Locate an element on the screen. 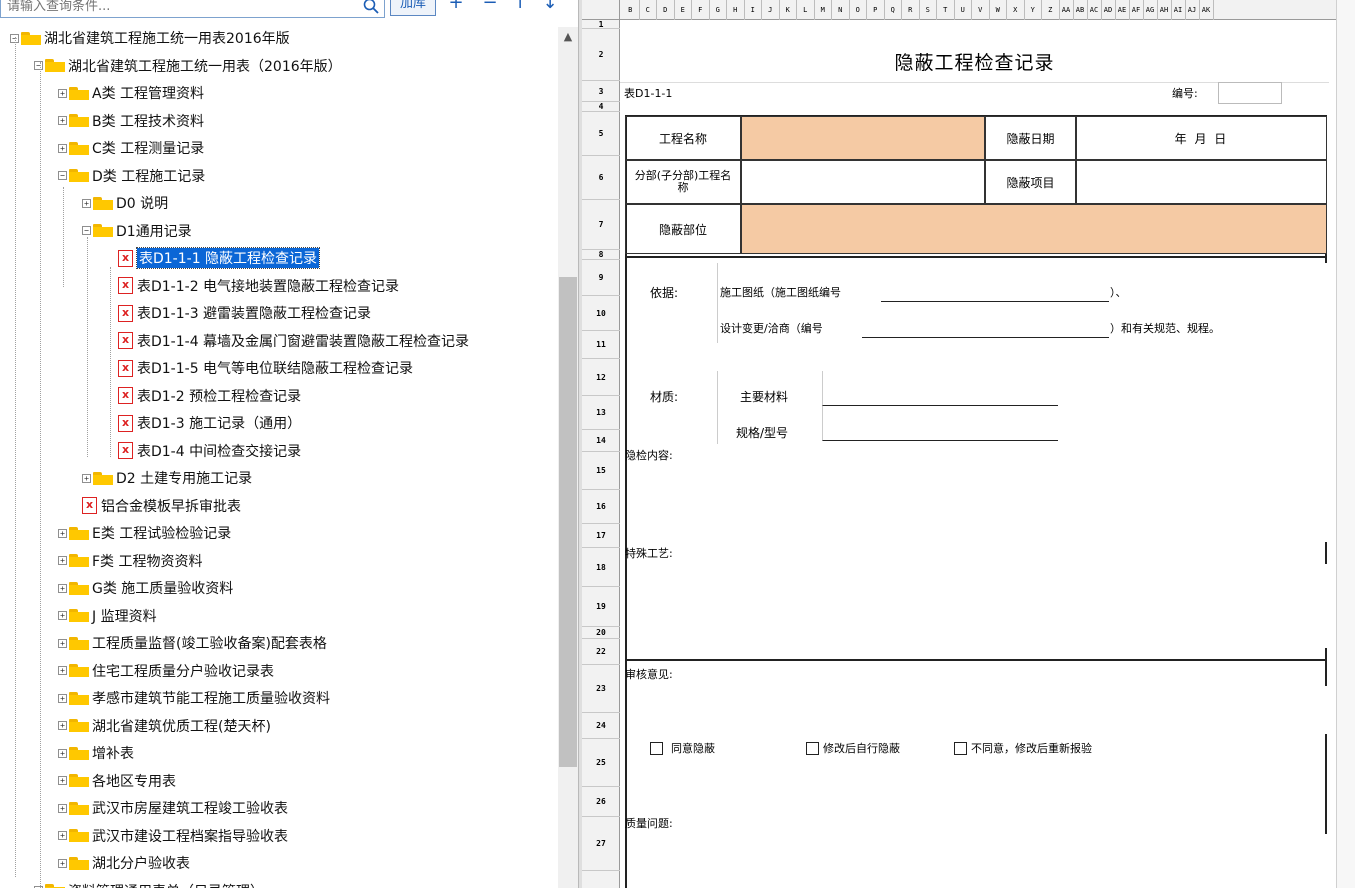 This screenshot has width=1355, height=888. tree-item-folder: + B类 工程技术资料 is located at coordinates (131, 121).